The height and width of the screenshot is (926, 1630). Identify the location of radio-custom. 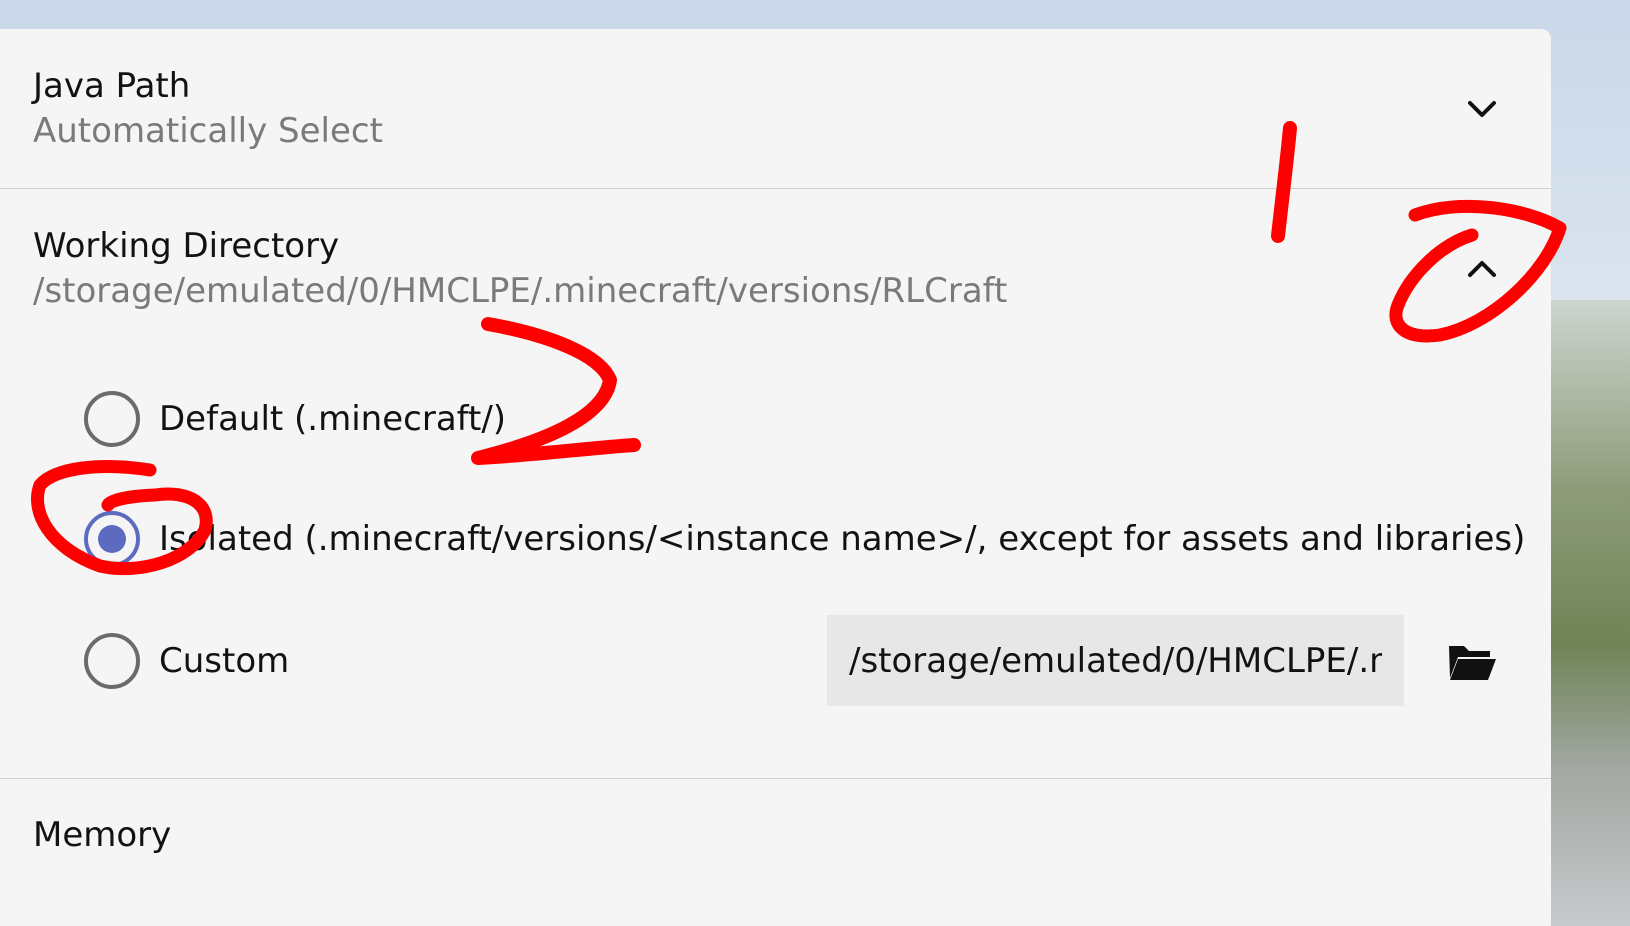
(112, 661).